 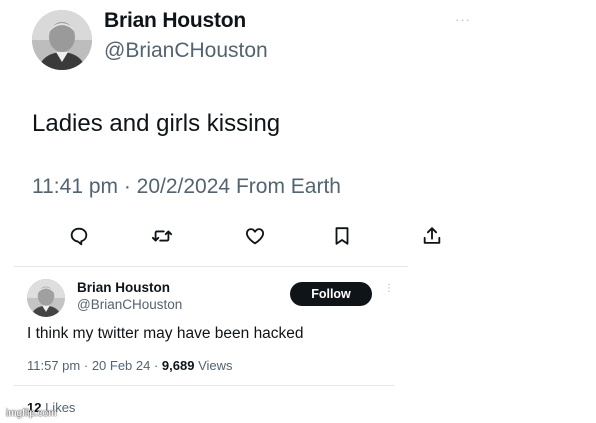 What do you see at coordinates (156, 123) in the screenshot?
I see `tweet-text: Ladies and girls kissing` at bounding box center [156, 123].